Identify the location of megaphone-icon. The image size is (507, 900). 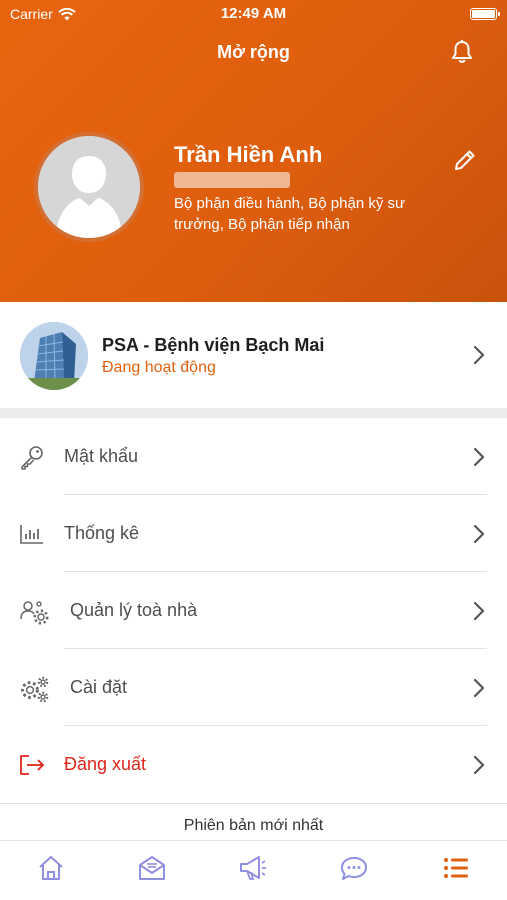
(253, 868).